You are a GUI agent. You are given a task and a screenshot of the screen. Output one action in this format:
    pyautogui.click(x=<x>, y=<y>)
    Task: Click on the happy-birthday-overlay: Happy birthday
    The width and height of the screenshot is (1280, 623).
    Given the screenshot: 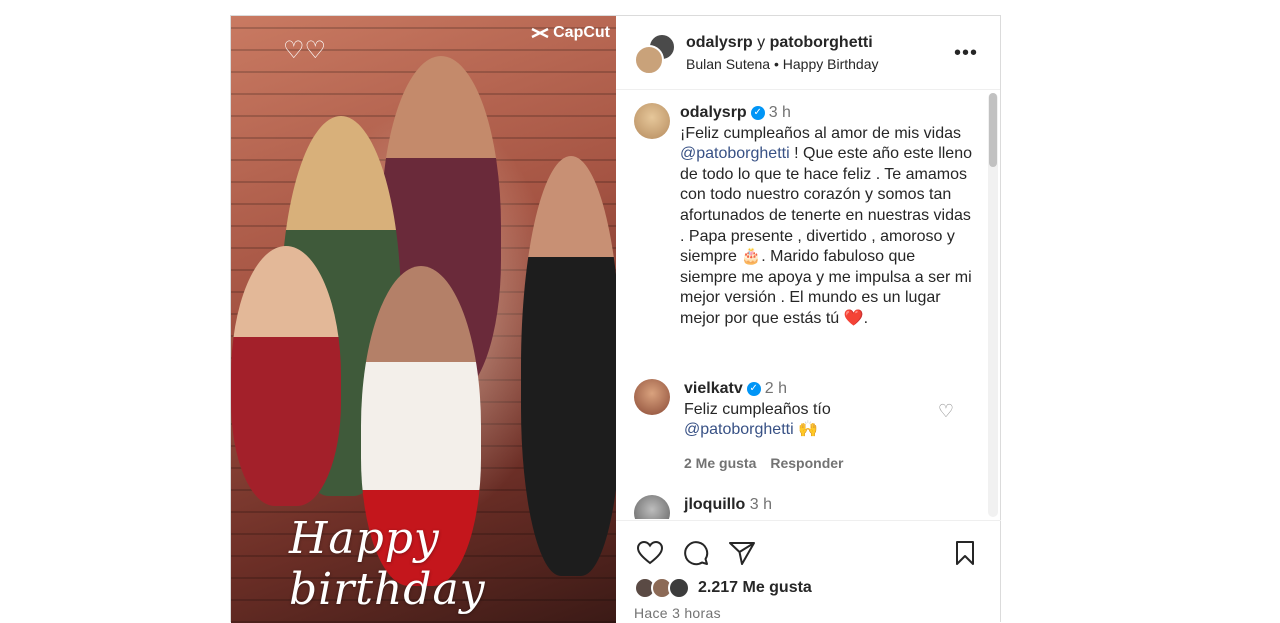 What is the action you would take?
    pyautogui.click(x=387, y=564)
    